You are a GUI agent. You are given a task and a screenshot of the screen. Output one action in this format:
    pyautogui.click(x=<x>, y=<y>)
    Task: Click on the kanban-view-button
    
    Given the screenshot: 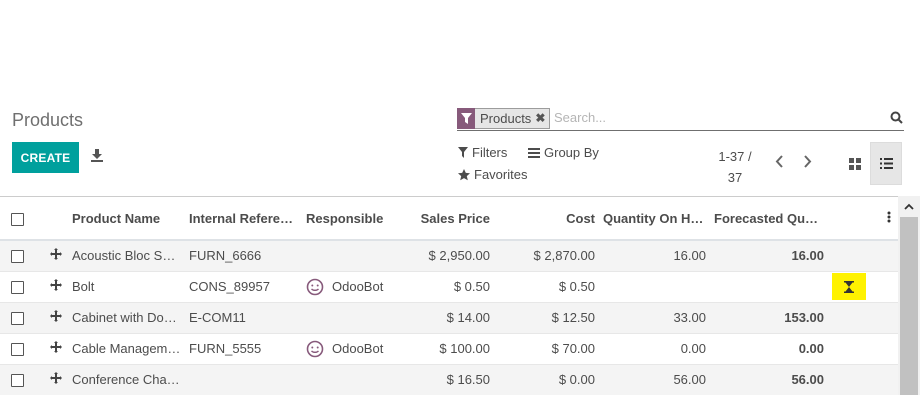 What is the action you would take?
    pyautogui.click(x=855, y=163)
    